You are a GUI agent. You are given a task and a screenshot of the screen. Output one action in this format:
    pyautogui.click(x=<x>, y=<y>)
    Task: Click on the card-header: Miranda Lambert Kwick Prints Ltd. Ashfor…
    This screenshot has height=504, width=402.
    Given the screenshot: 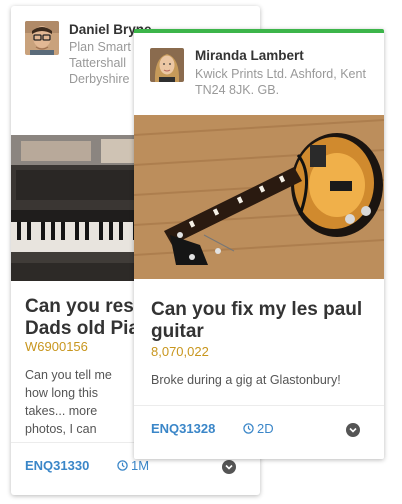 What is the action you would take?
    pyautogui.click(x=259, y=73)
    